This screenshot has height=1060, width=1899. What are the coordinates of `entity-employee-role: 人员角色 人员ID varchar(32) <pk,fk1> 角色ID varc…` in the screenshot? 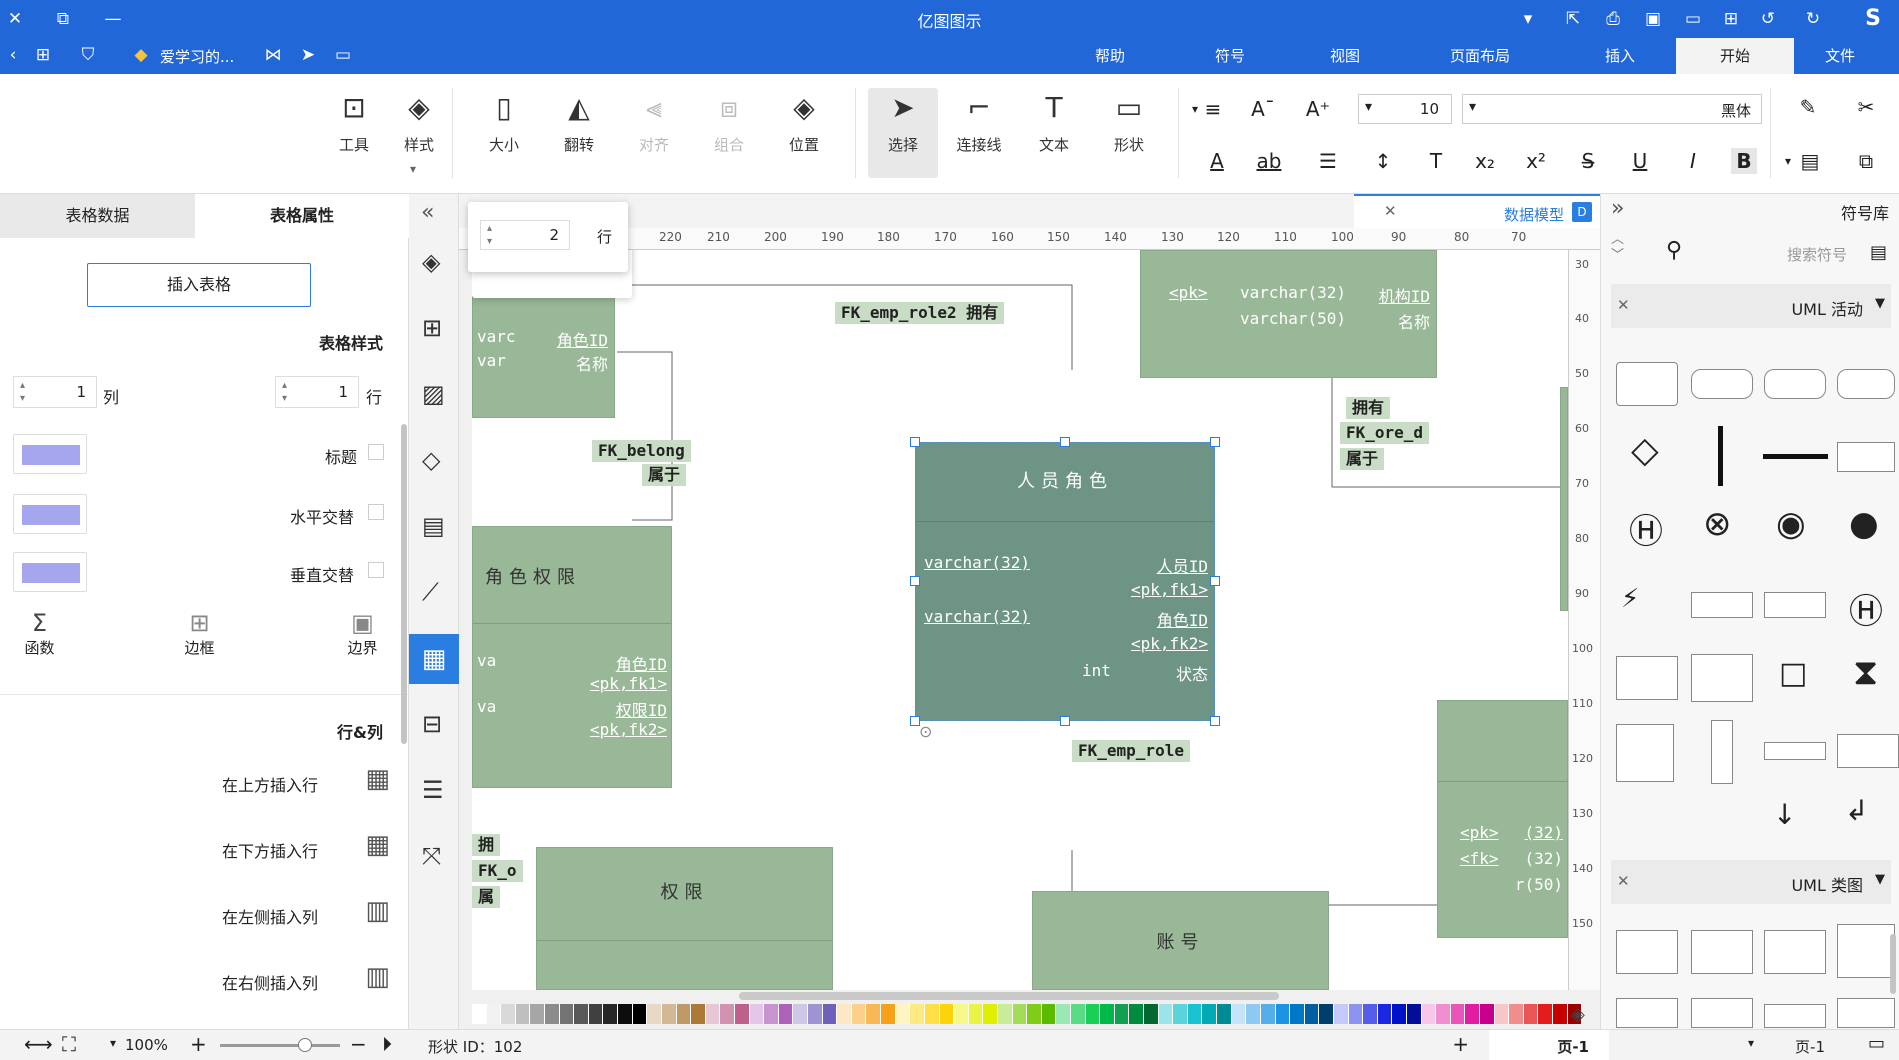 It's located at (1065, 581).